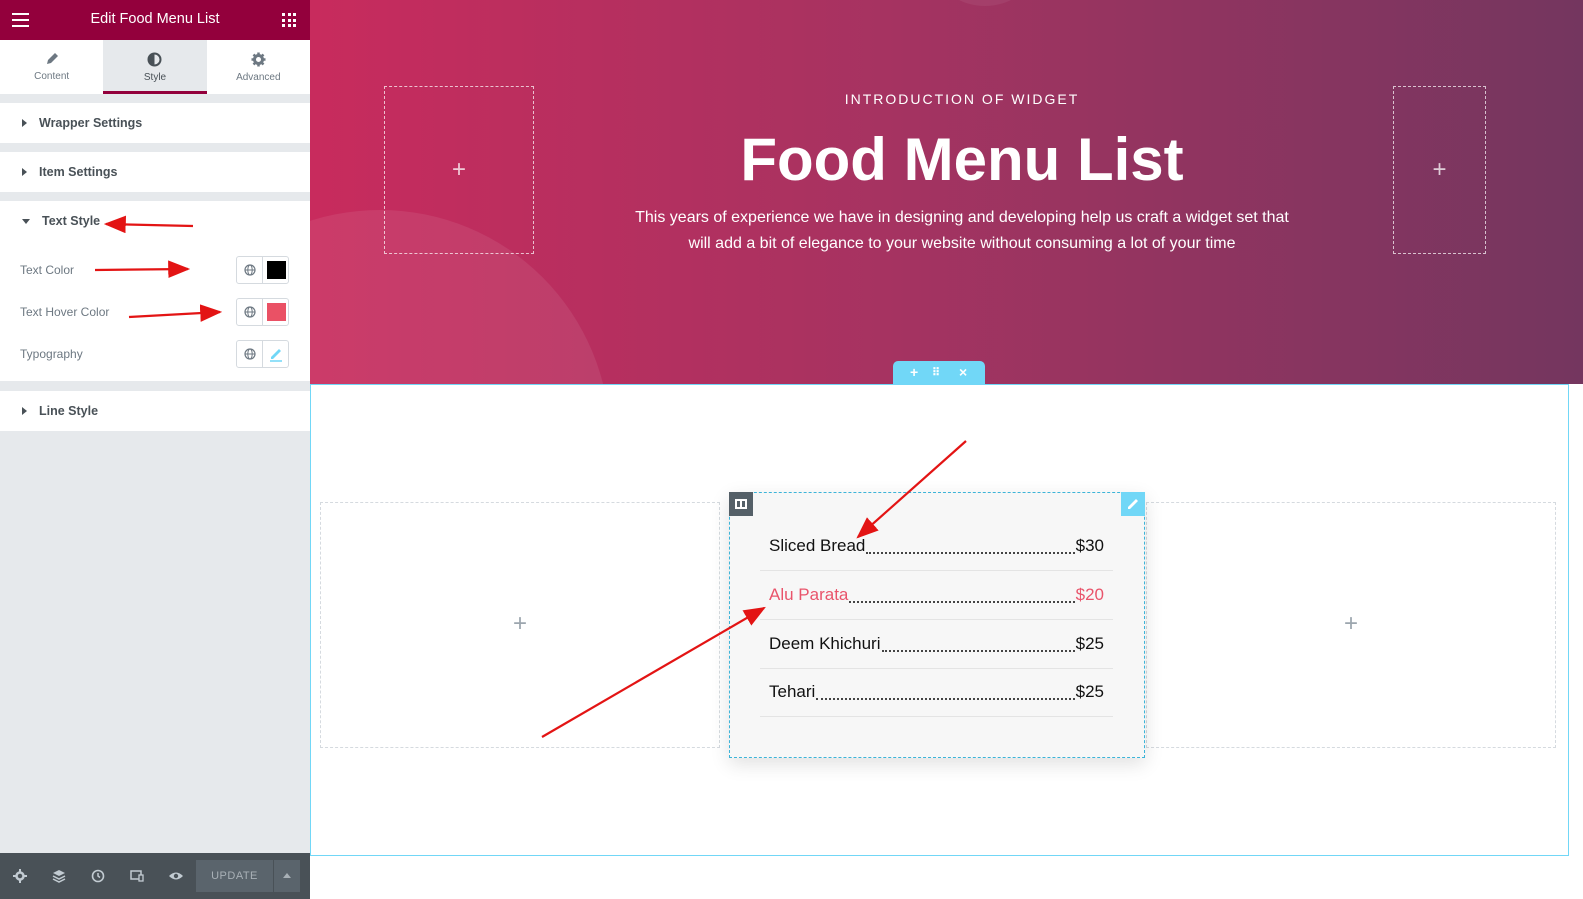 This screenshot has width=1583, height=899. What do you see at coordinates (155, 172) in the screenshot?
I see `section-item-settings: Item Settings` at bounding box center [155, 172].